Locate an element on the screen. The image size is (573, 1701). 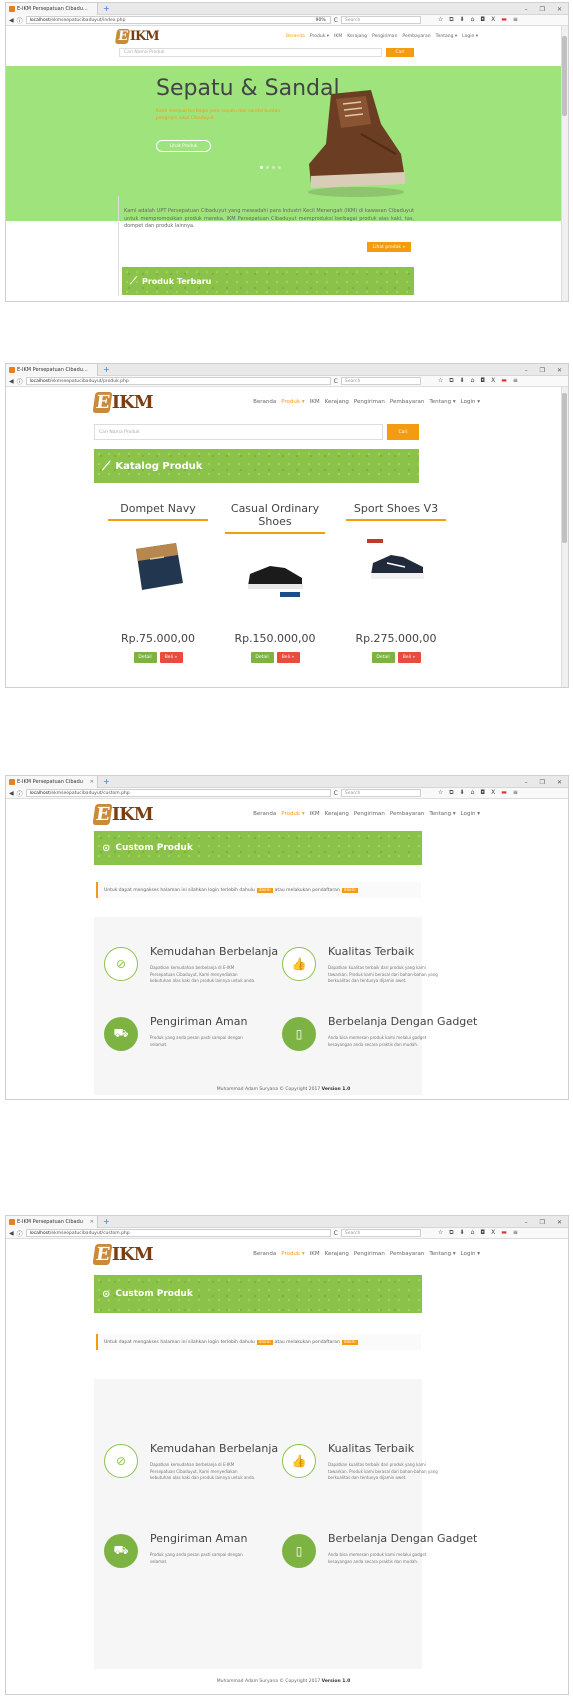
url-bar: localhost/ekmseepatucibaduyut/produk.php is located at coordinates (178, 381).